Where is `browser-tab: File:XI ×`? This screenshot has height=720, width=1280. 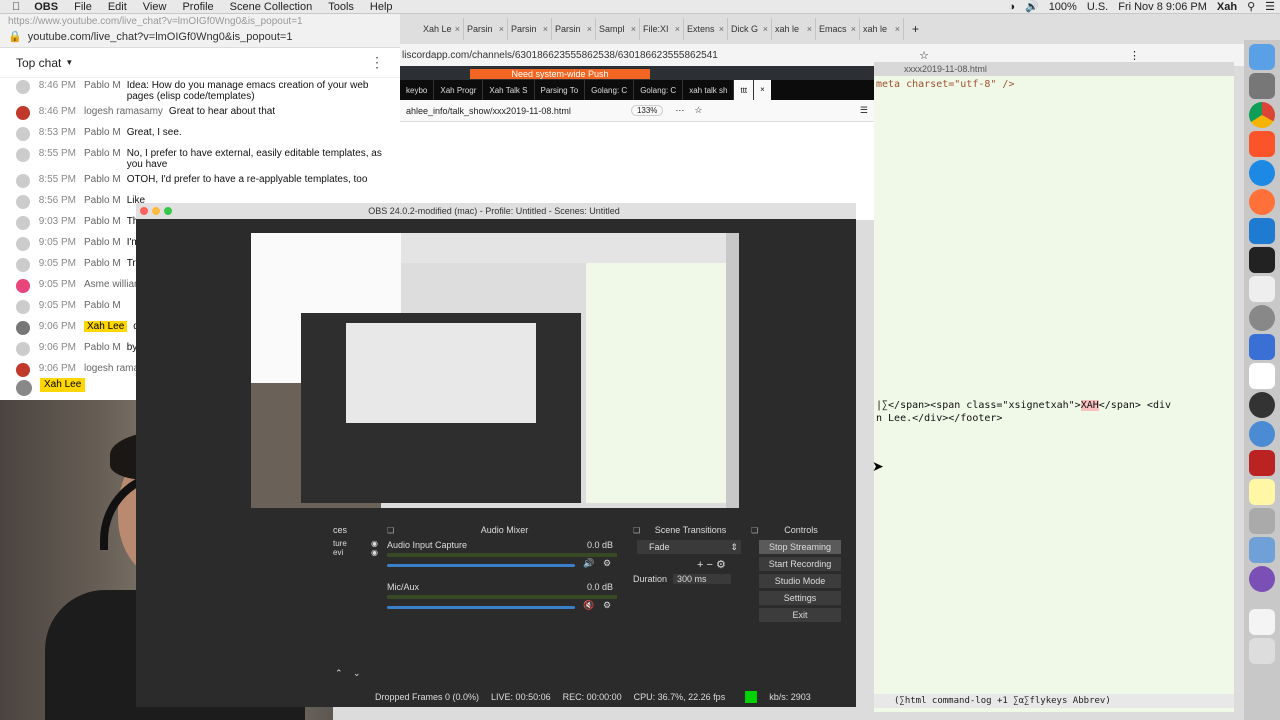
browser-tab: File:XI × is located at coordinates (662, 29).